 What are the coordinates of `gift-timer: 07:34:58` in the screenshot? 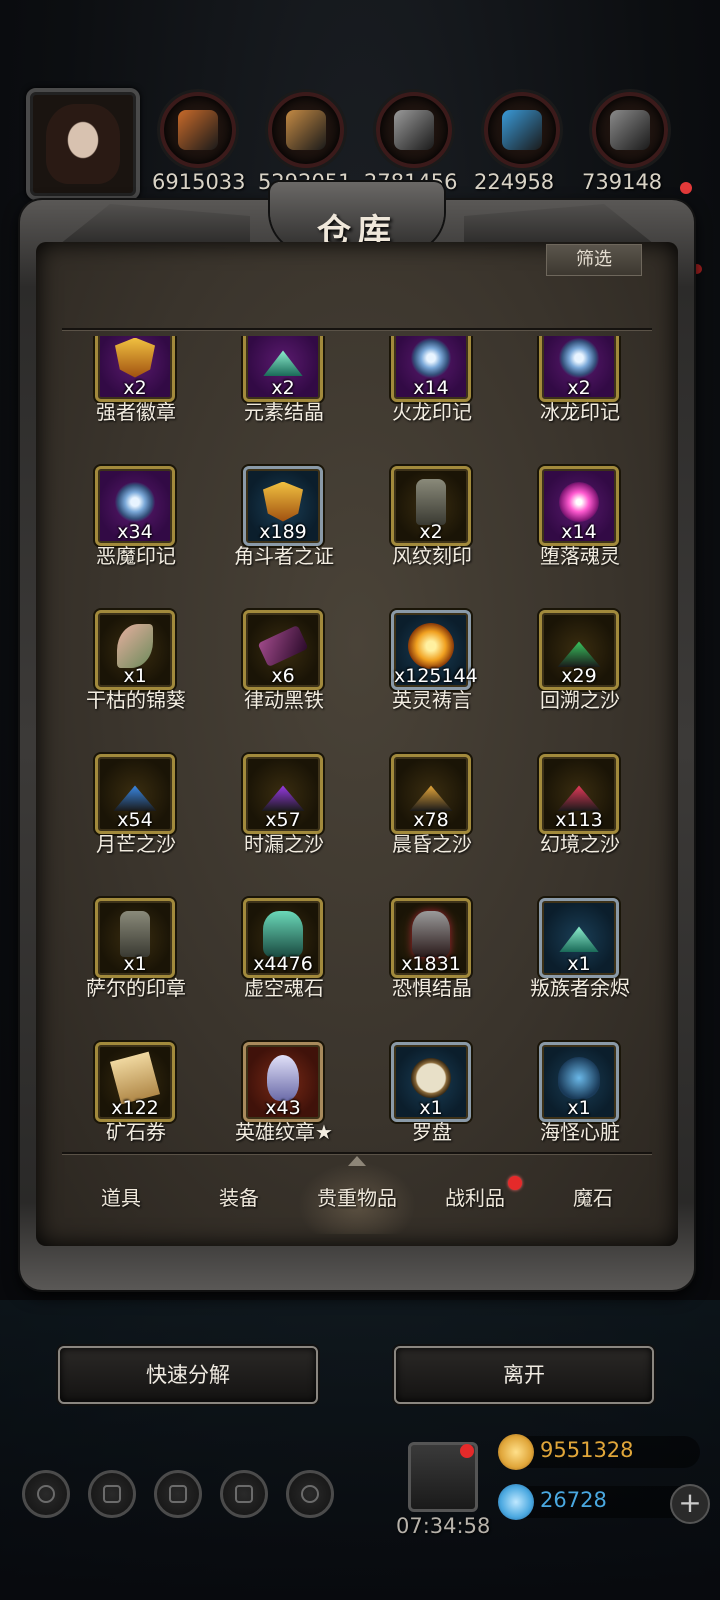 It's located at (443, 1526).